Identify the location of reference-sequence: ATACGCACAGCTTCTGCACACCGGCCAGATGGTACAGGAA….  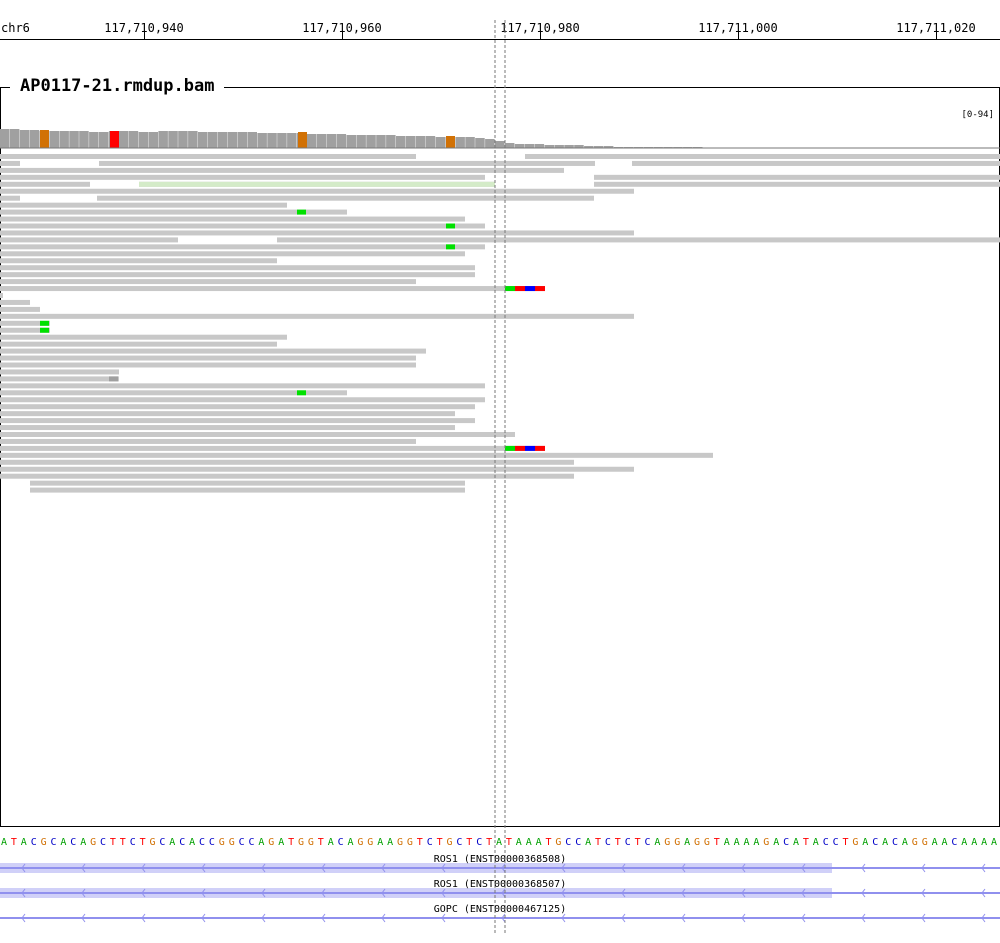
(500, 843).